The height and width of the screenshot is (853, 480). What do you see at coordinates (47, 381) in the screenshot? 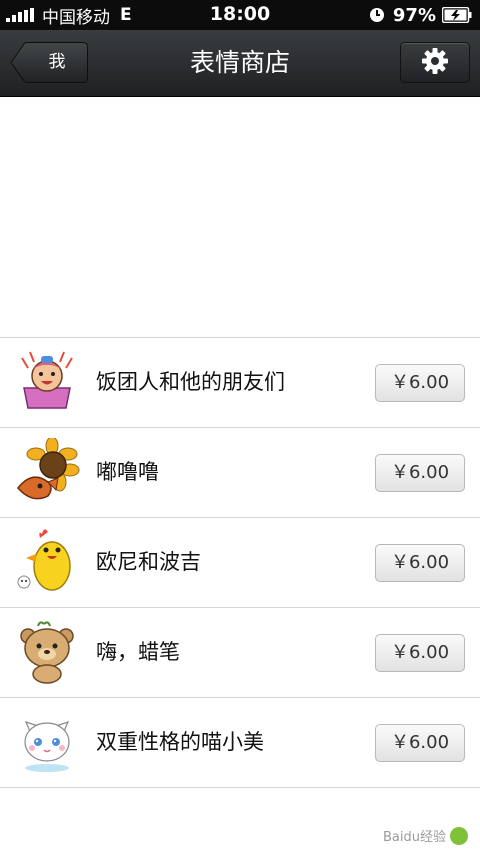
I see `rice-ball-girl-icon` at bounding box center [47, 381].